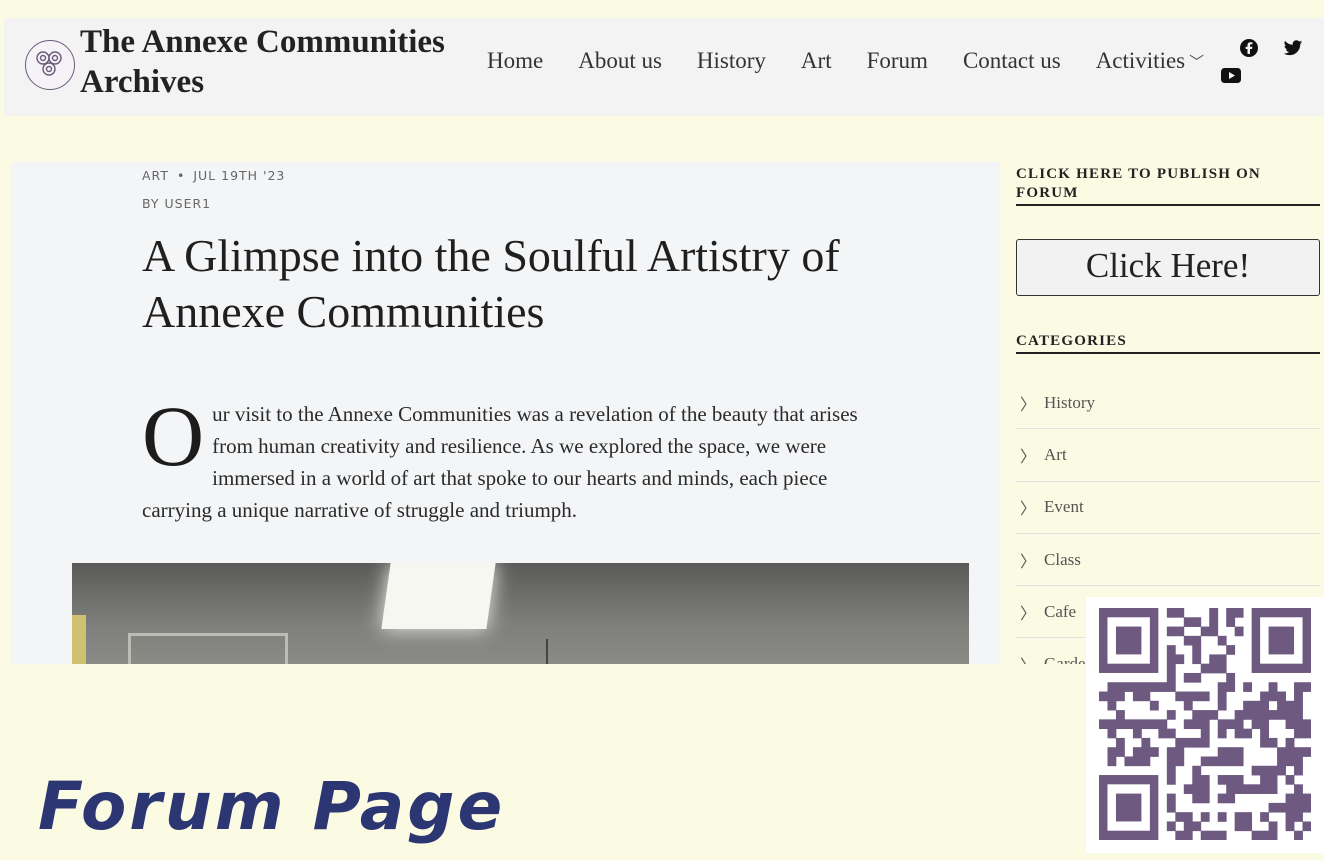  I want to click on qr-code, so click(1205, 725).